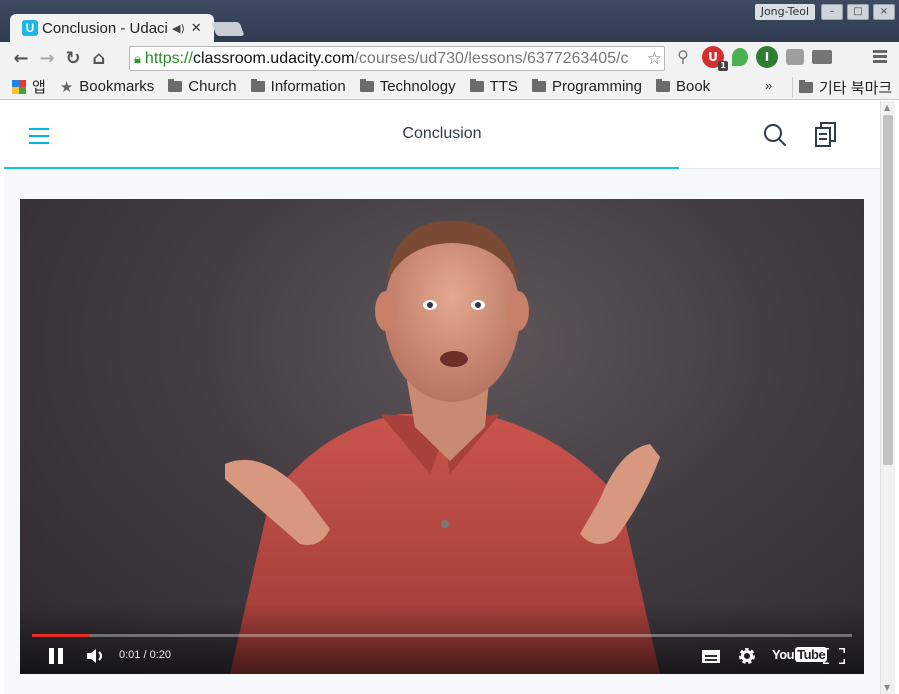 The width and height of the screenshot is (899, 694). I want to click on seek-bar-played, so click(61, 635).